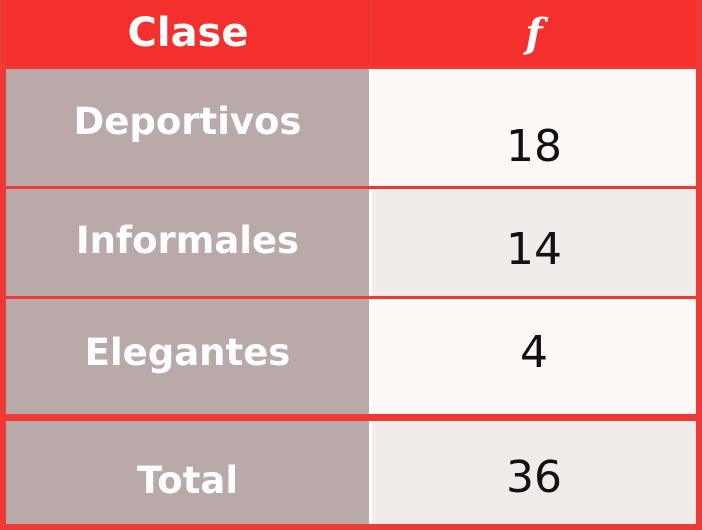 The height and width of the screenshot is (530, 702). Describe the element at coordinates (534, 33) in the screenshot. I see `header-frequency: f` at that location.